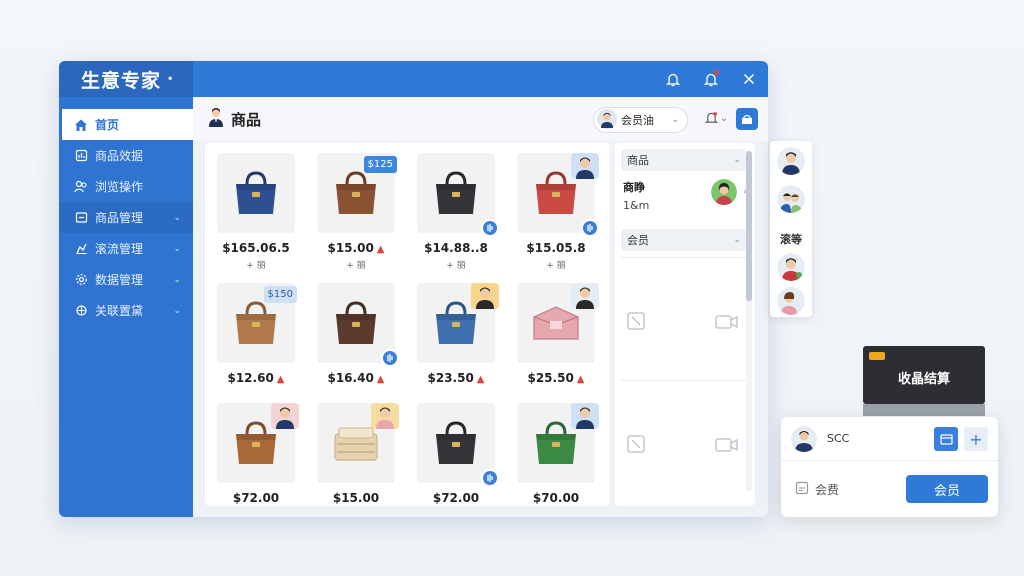  Describe the element at coordinates (216, 119) in the screenshot. I see `header-avatar` at that location.